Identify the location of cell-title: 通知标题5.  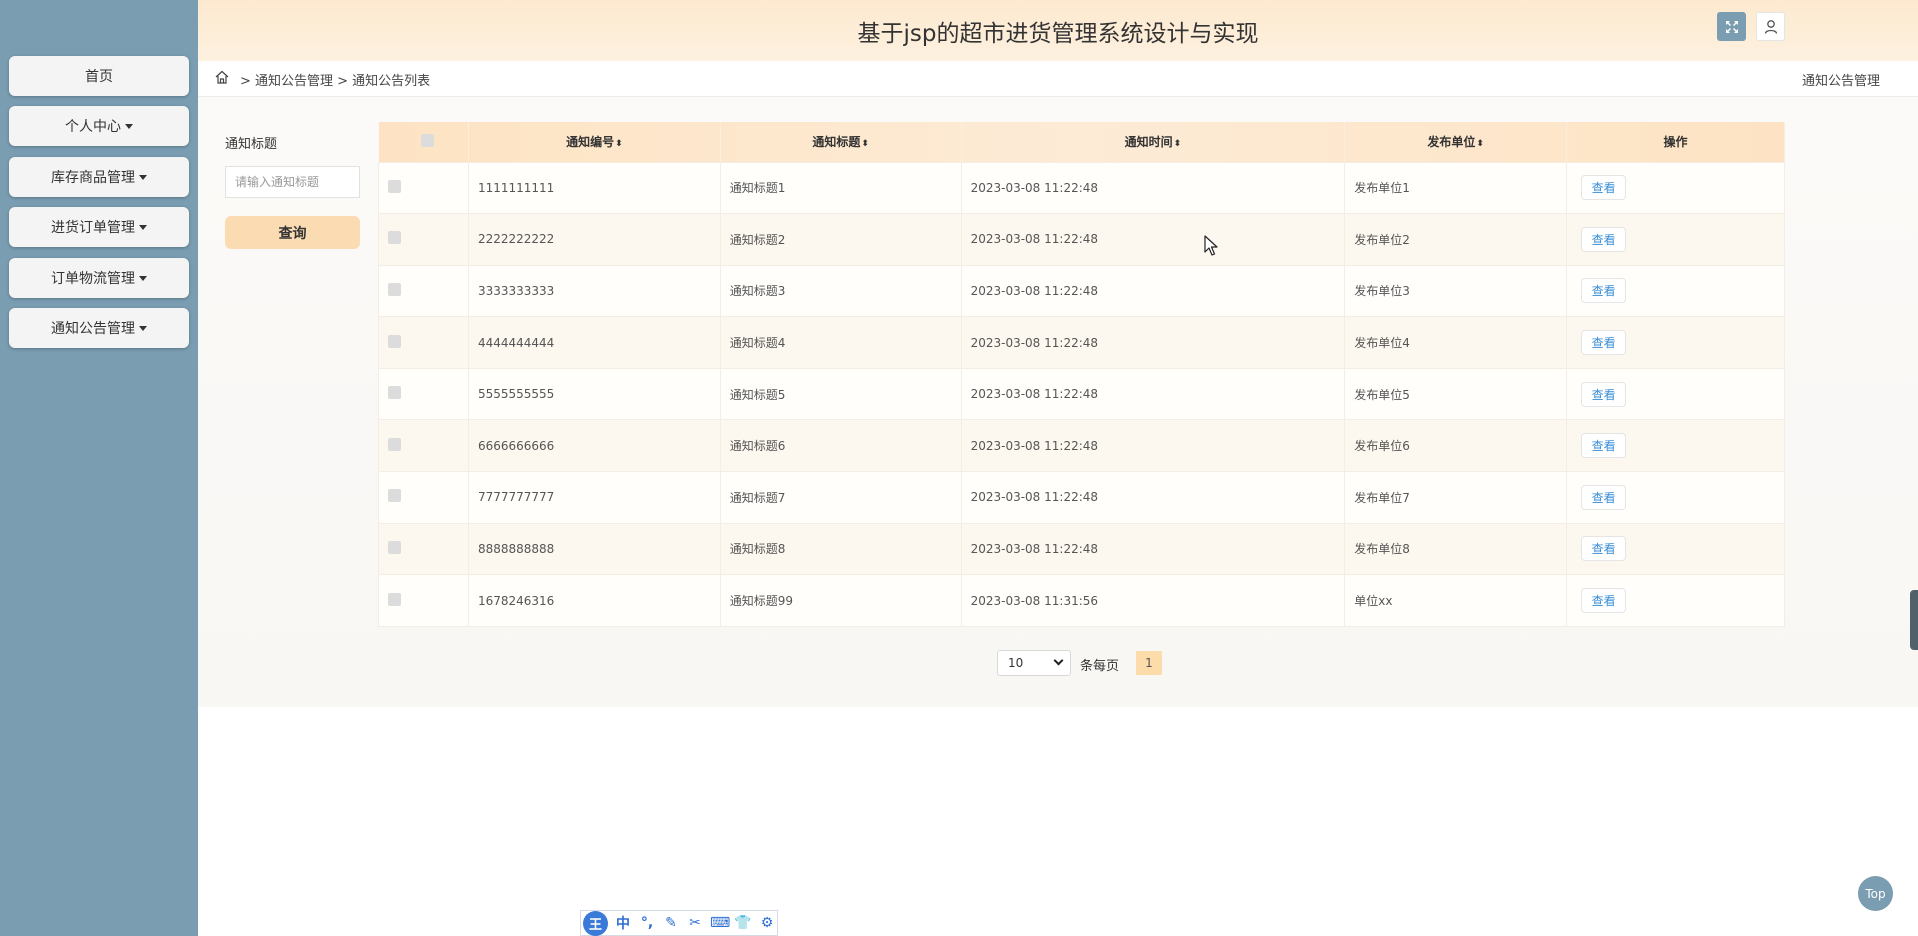
(840, 394).